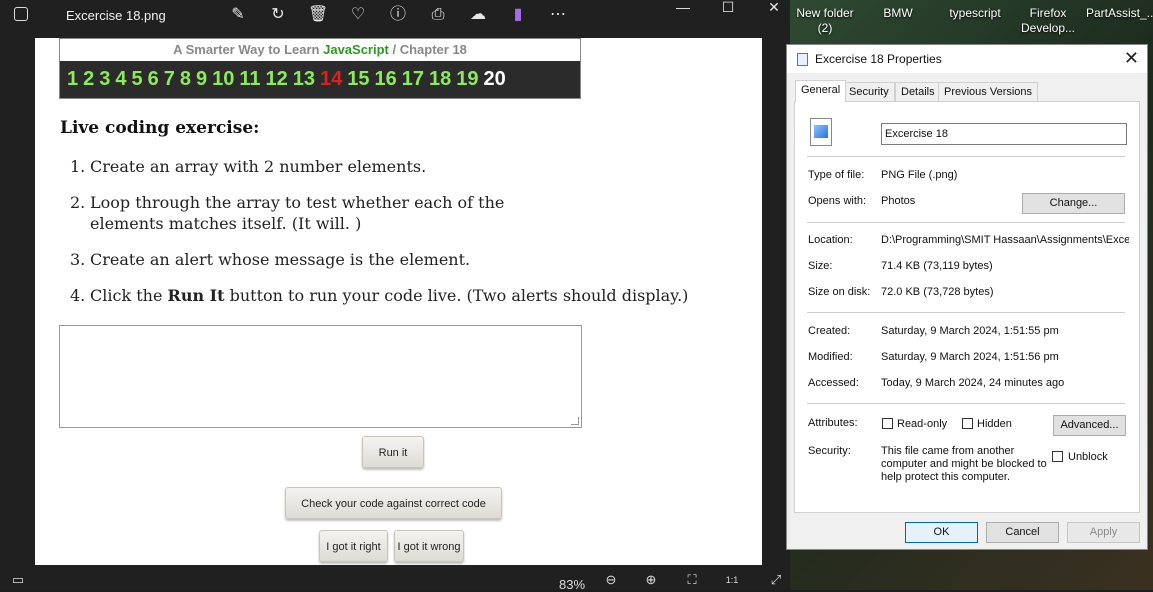 Image resolution: width=1153 pixels, height=592 pixels. Describe the element at coordinates (104, 79) in the screenshot. I see `chapter-link-3: 3` at that location.